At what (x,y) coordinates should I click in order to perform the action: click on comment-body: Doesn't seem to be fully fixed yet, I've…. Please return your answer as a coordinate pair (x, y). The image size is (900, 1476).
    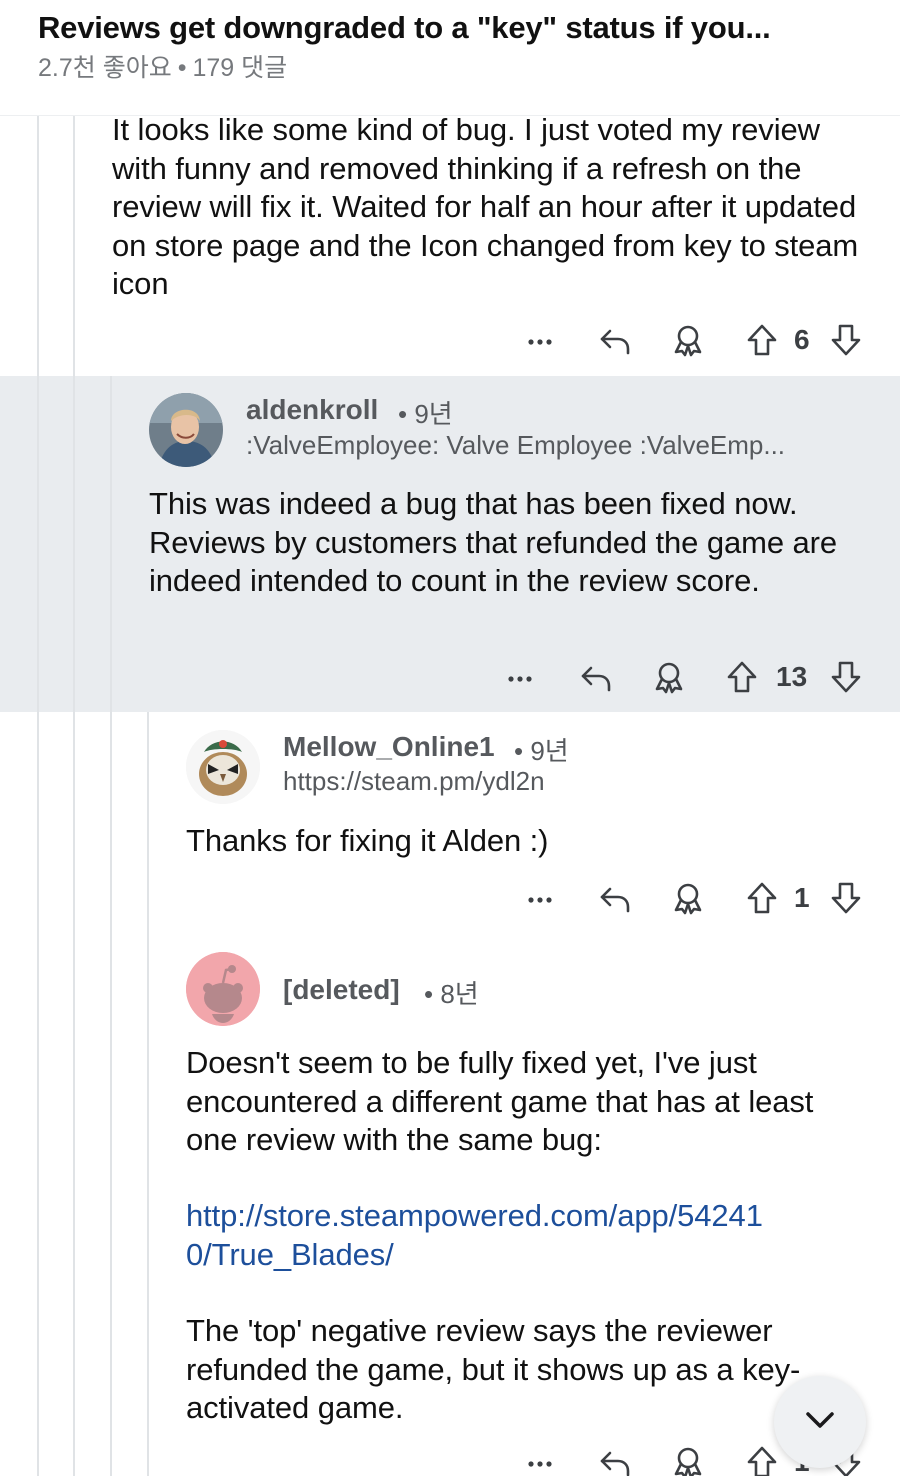
    Looking at the image, I should click on (500, 1101).